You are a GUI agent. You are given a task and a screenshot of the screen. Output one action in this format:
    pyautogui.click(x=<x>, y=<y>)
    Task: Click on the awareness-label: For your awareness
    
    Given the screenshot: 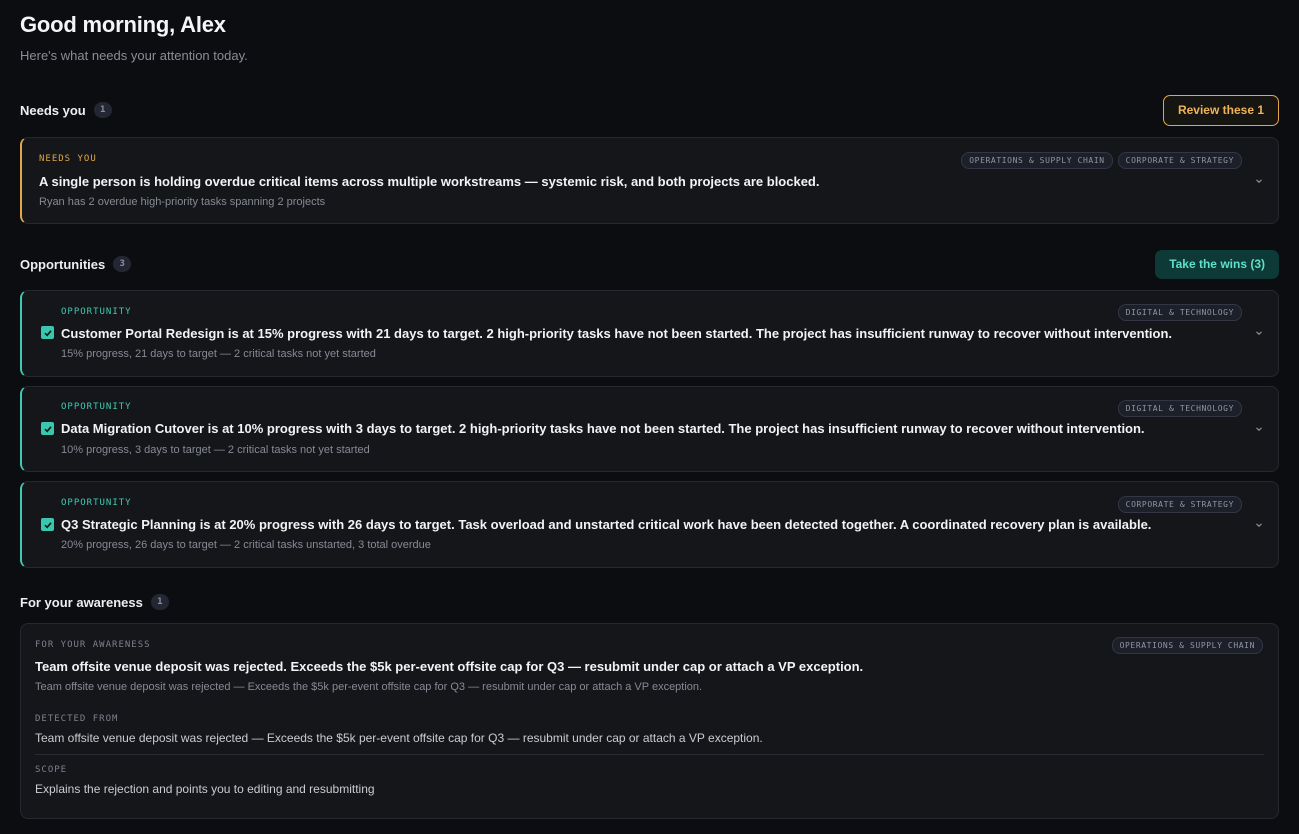 What is the action you would take?
    pyautogui.click(x=81, y=602)
    